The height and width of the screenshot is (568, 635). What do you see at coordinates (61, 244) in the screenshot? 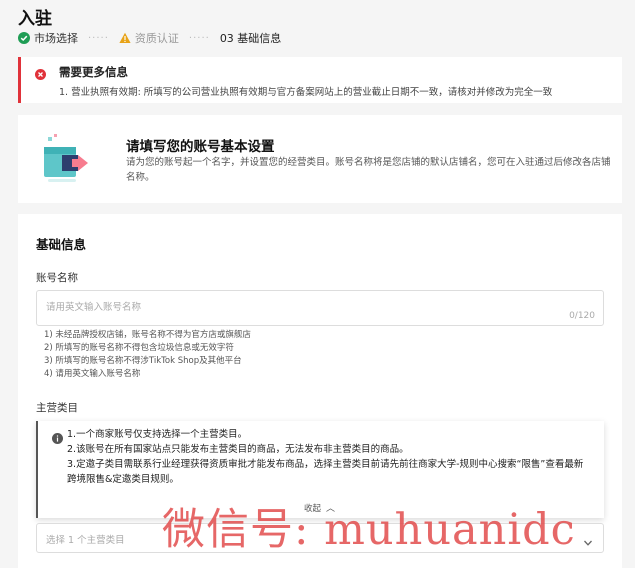
I see `section-title: 基础信息` at bounding box center [61, 244].